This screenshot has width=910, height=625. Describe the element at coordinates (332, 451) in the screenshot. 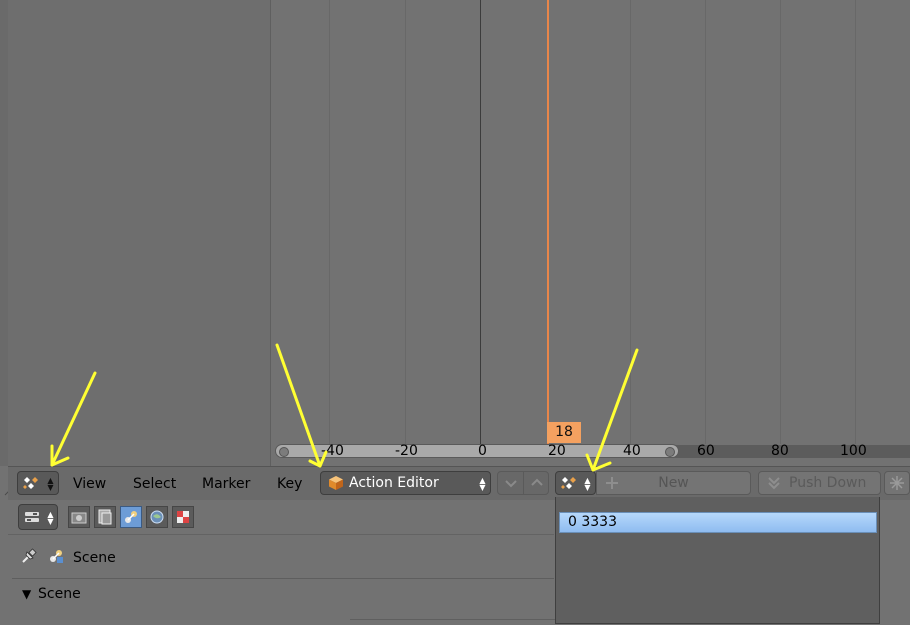

I see `frame-tick-label: -40` at that location.